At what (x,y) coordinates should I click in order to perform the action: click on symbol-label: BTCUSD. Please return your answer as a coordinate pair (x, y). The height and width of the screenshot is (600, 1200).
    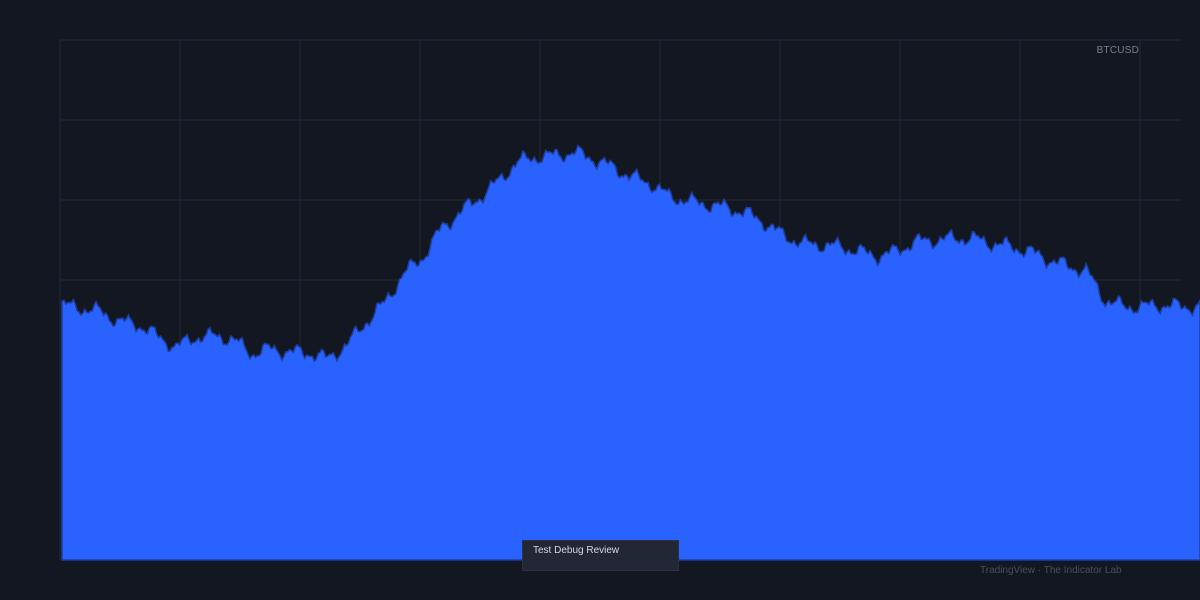
    Looking at the image, I should click on (1117, 50).